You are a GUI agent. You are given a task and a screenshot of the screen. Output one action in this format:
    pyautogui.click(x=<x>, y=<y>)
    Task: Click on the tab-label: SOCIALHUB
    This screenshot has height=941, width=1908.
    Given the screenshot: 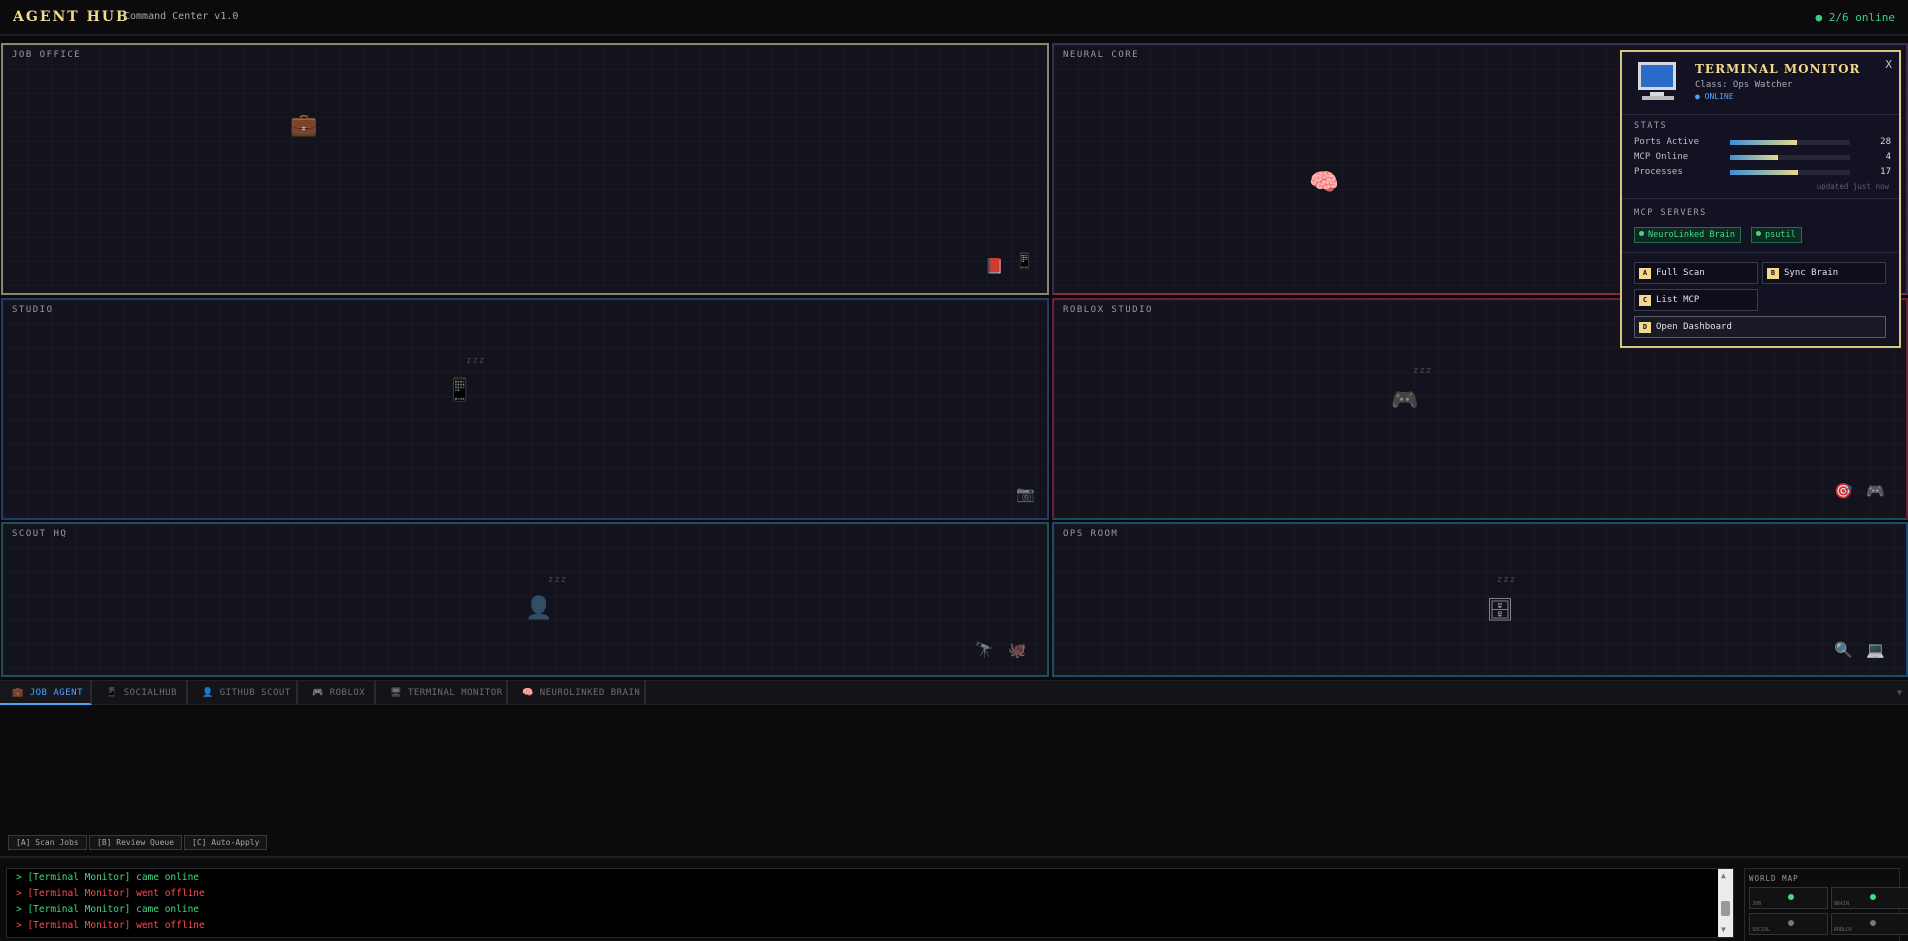 What is the action you would take?
    pyautogui.click(x=150, y=693)
    